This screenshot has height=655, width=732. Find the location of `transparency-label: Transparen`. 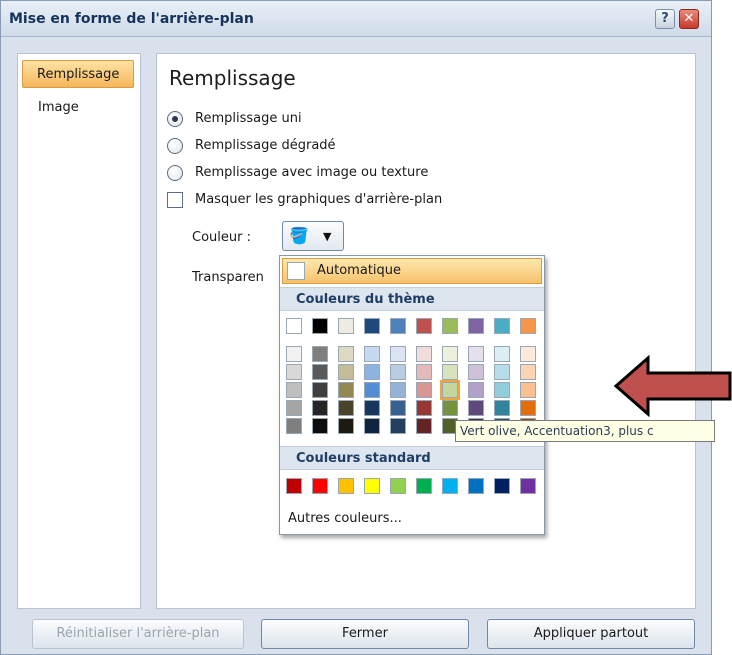

transparency-label: Transparen is located at coordinates (228, 277).